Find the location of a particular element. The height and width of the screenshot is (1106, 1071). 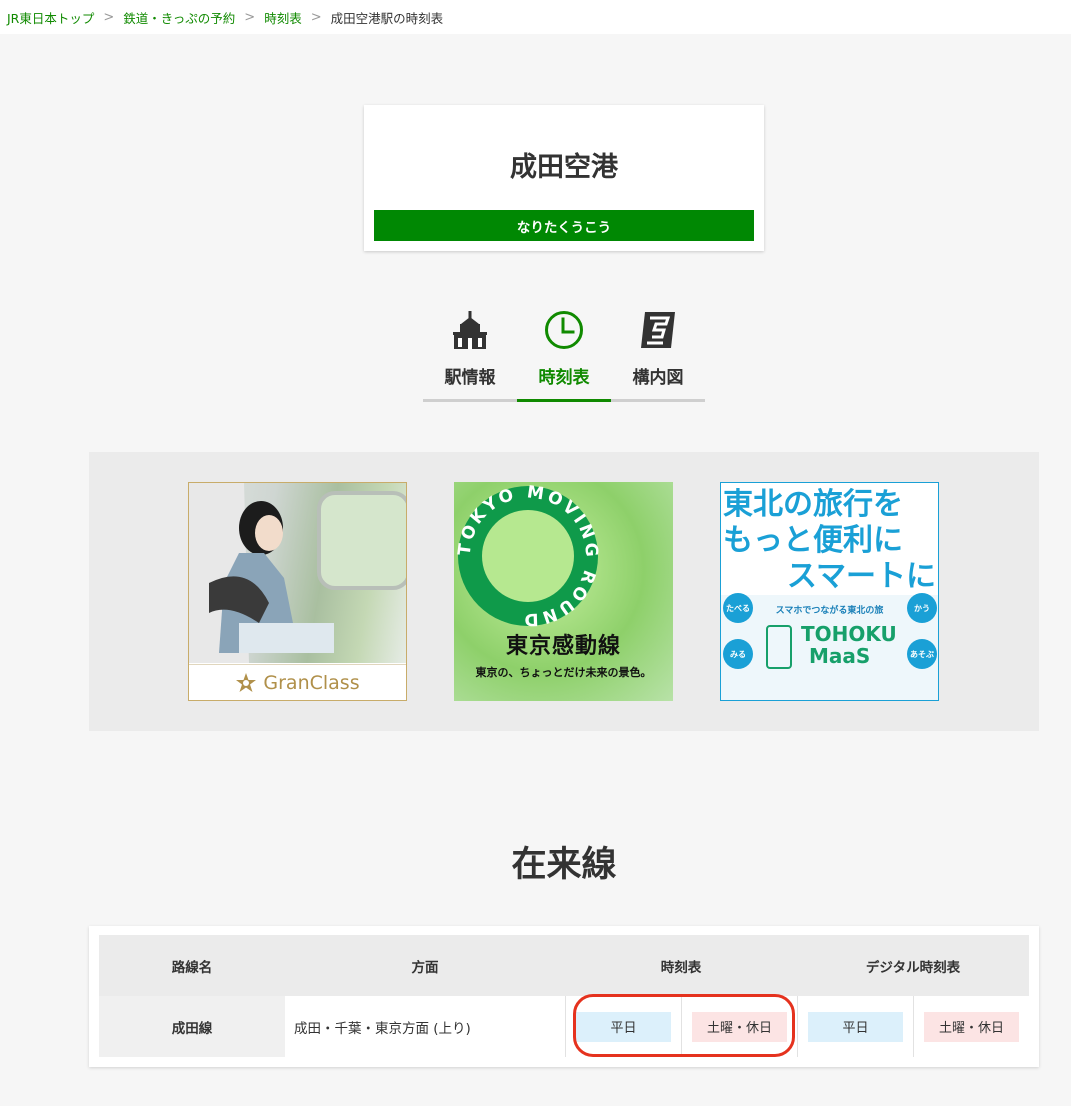

cell-line-name: 成田線 is located at coordinates (192, 1026).